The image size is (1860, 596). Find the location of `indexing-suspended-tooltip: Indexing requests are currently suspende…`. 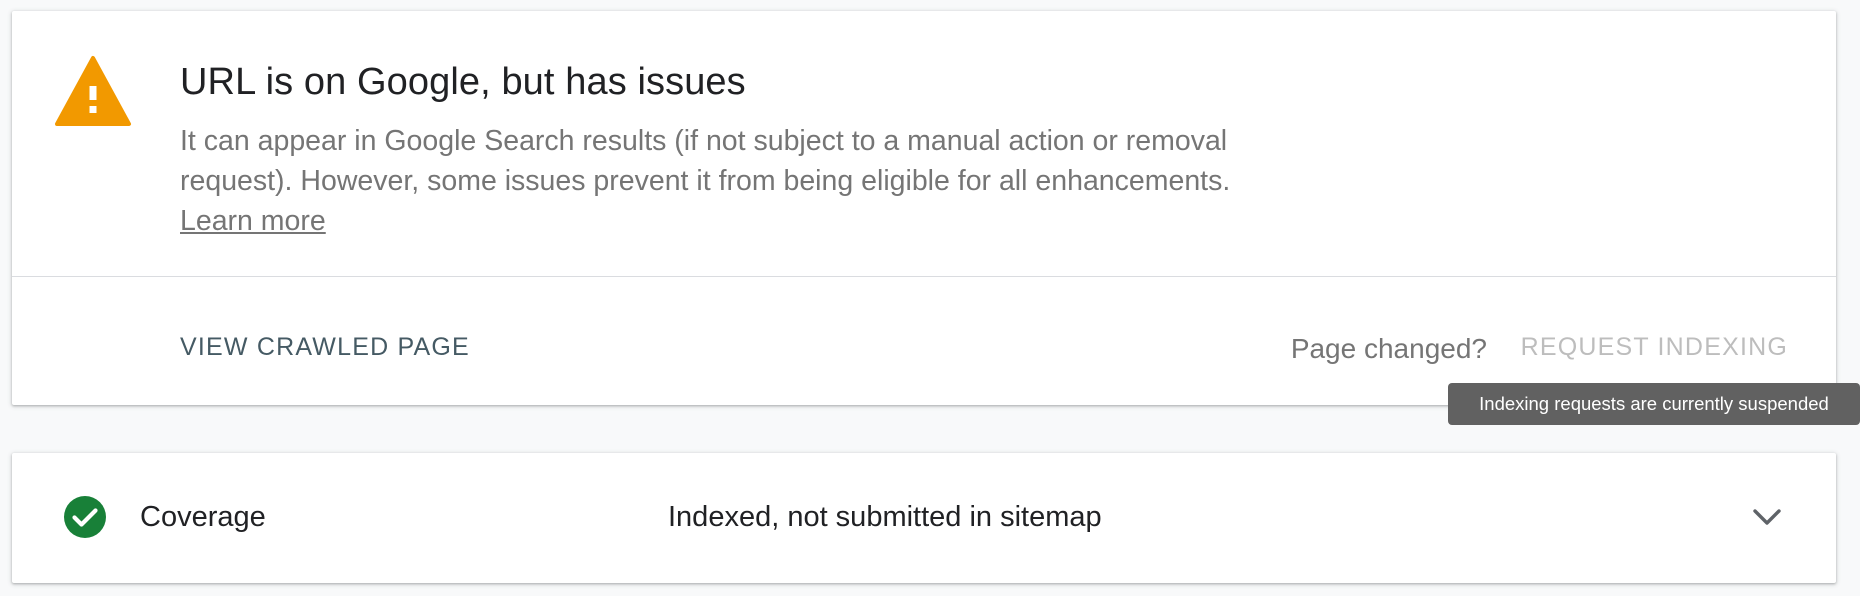

indexing-suspended-tooltip: Indexing requests are currently suspende… is located at coordinates (1654, 404).